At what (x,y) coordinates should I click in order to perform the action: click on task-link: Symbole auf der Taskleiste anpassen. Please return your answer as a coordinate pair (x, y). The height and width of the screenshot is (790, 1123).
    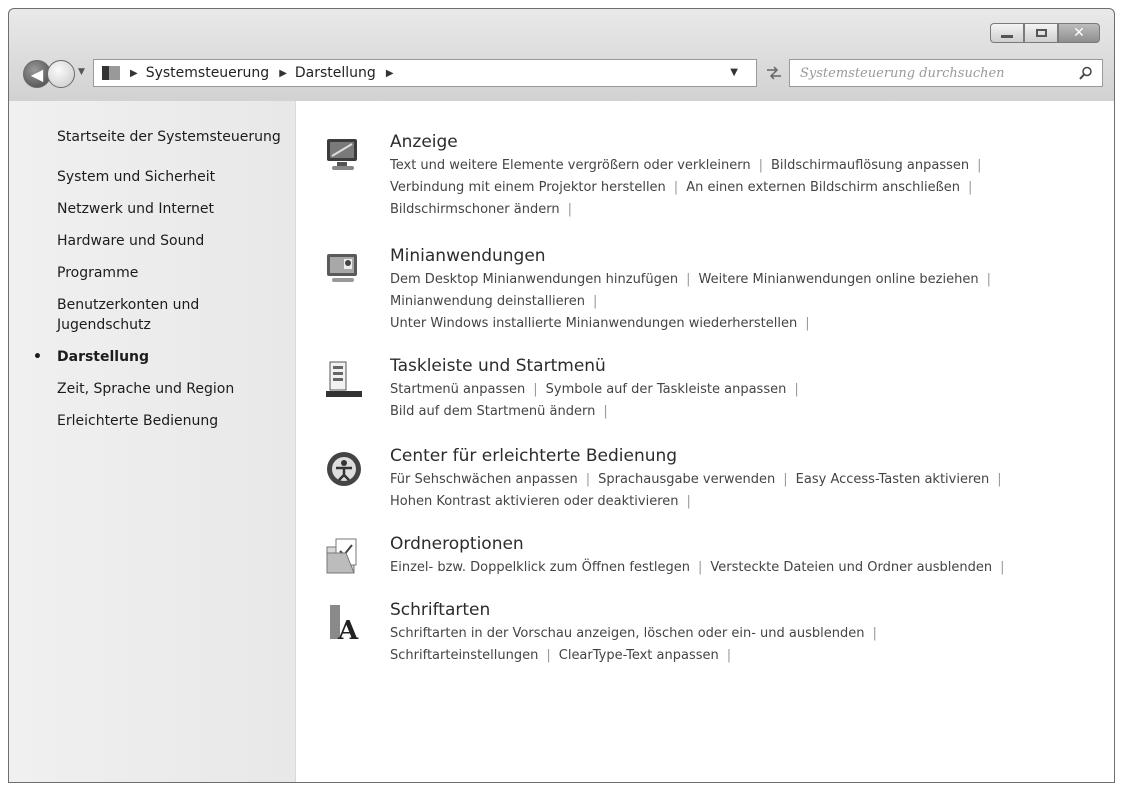
    Looking at the image, I should click on (666, 389).